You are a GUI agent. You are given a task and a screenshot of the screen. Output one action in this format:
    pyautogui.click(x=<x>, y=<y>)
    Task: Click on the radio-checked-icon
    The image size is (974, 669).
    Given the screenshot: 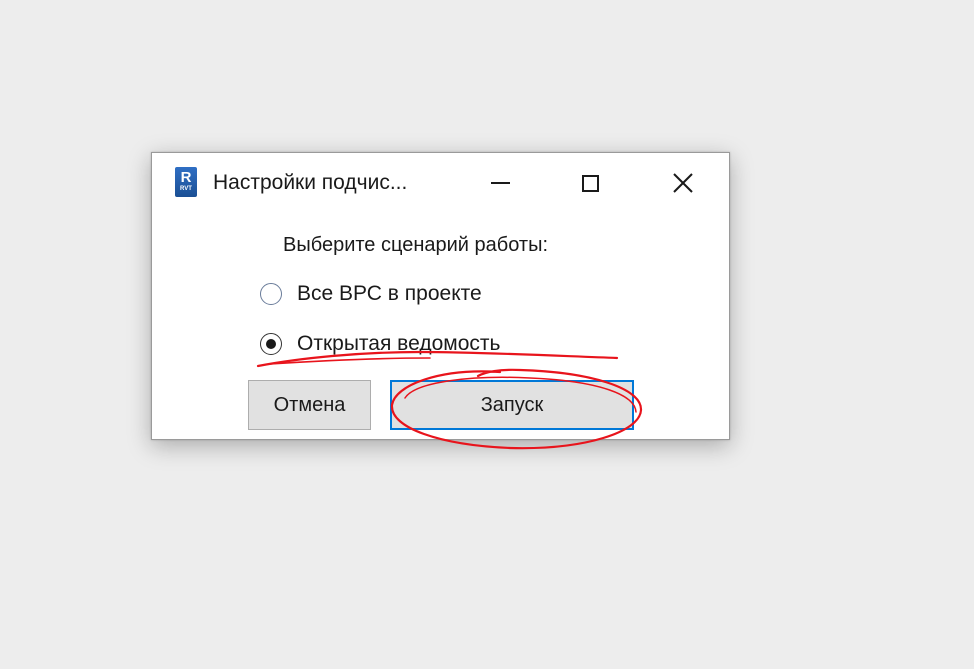 What is the action you would take?
    pyautogui.click(x=271, y=344)
    